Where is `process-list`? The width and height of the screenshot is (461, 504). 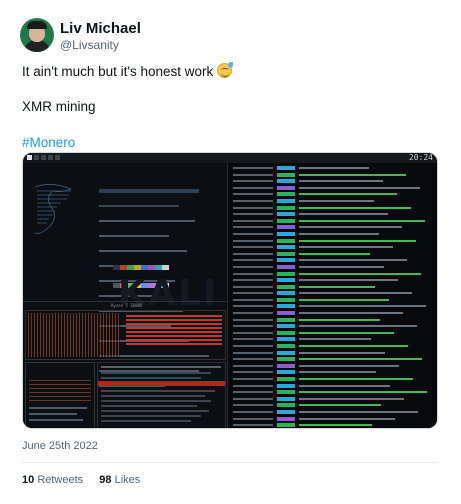
process-list is located at coordinates (161, 395).